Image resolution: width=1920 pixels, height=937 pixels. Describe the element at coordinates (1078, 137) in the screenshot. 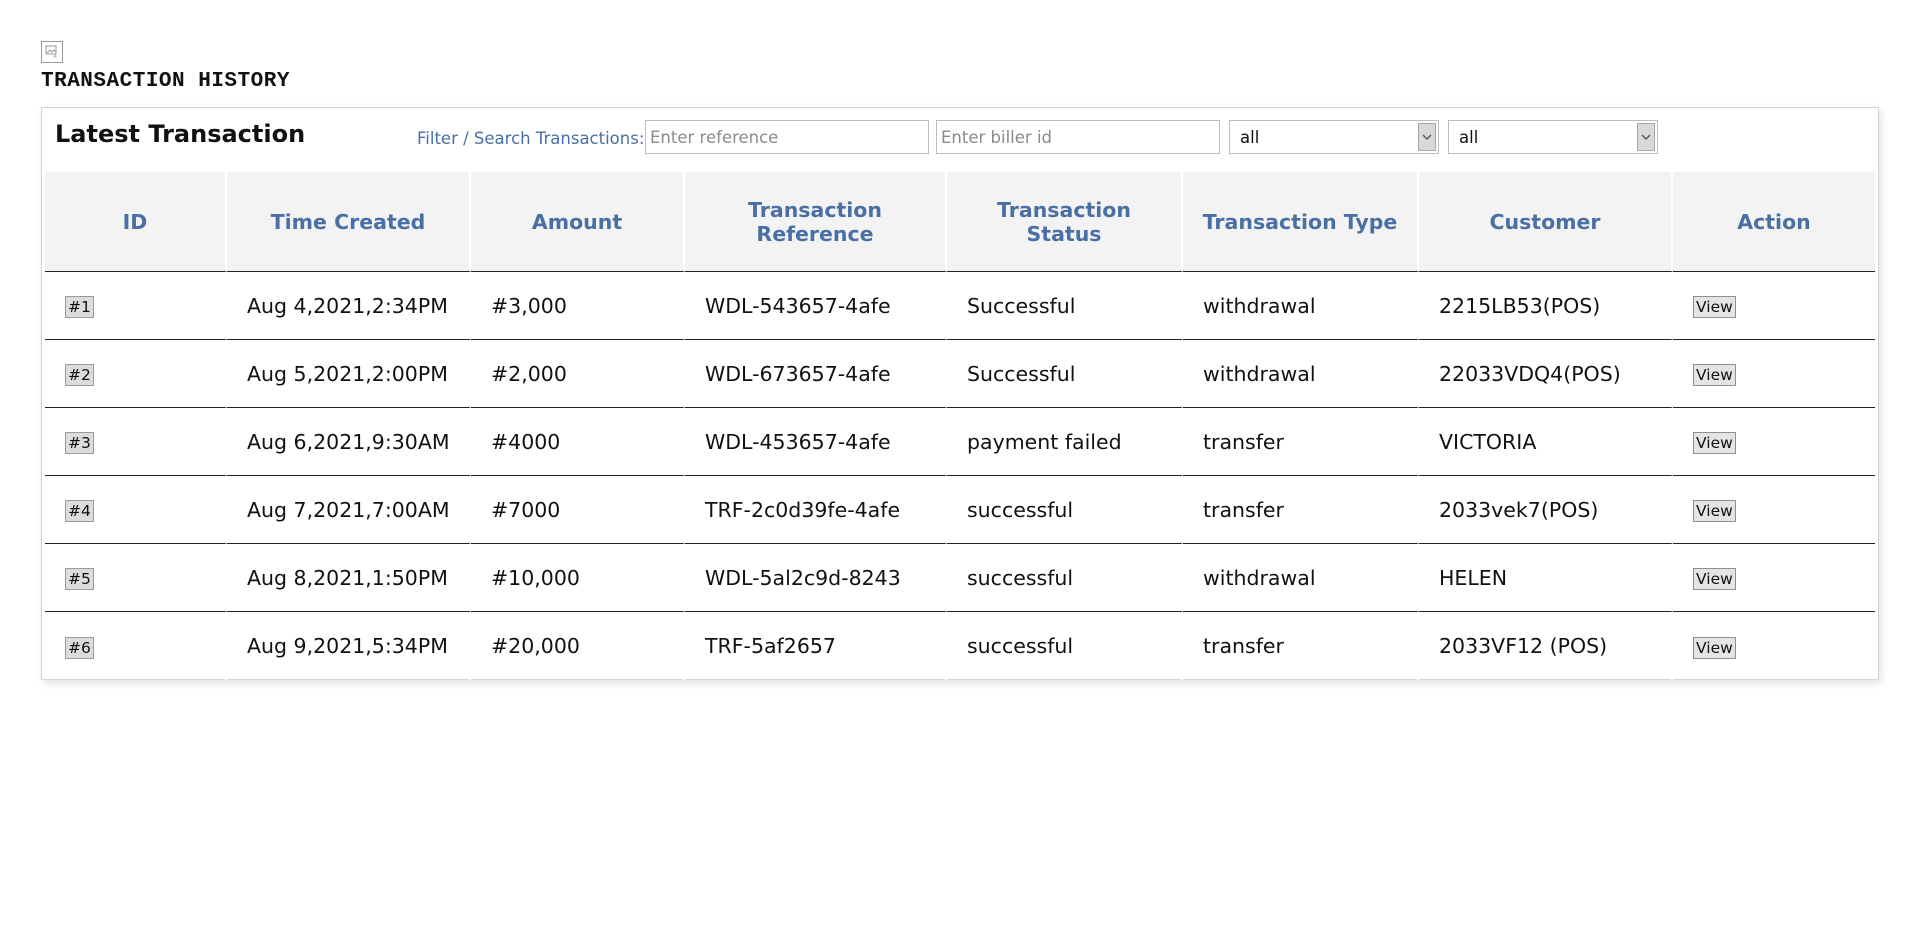

I see `biller-id-search-input` at that location.